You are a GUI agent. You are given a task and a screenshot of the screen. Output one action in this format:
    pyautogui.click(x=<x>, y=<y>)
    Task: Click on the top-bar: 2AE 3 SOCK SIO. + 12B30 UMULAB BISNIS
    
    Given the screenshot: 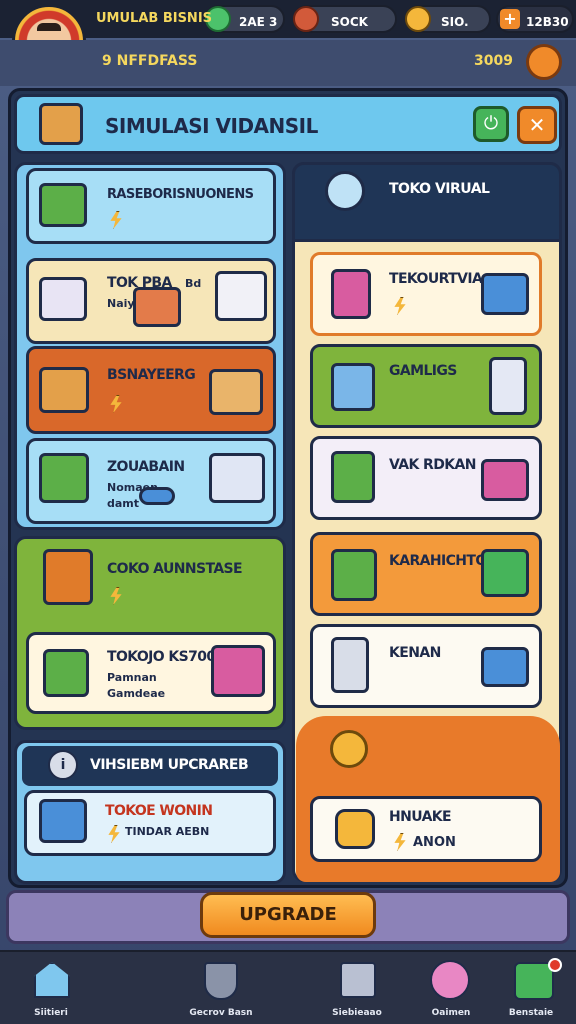 What is the action you would take?
    pyautogui.click(x=288, y=19)
    